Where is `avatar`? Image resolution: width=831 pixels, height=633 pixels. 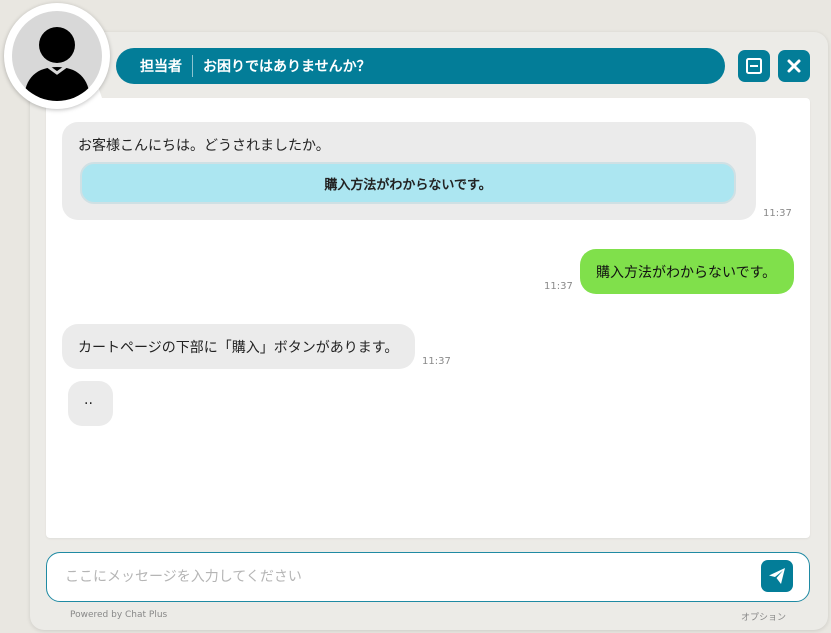
avatar is located at coordinates (57, 56).